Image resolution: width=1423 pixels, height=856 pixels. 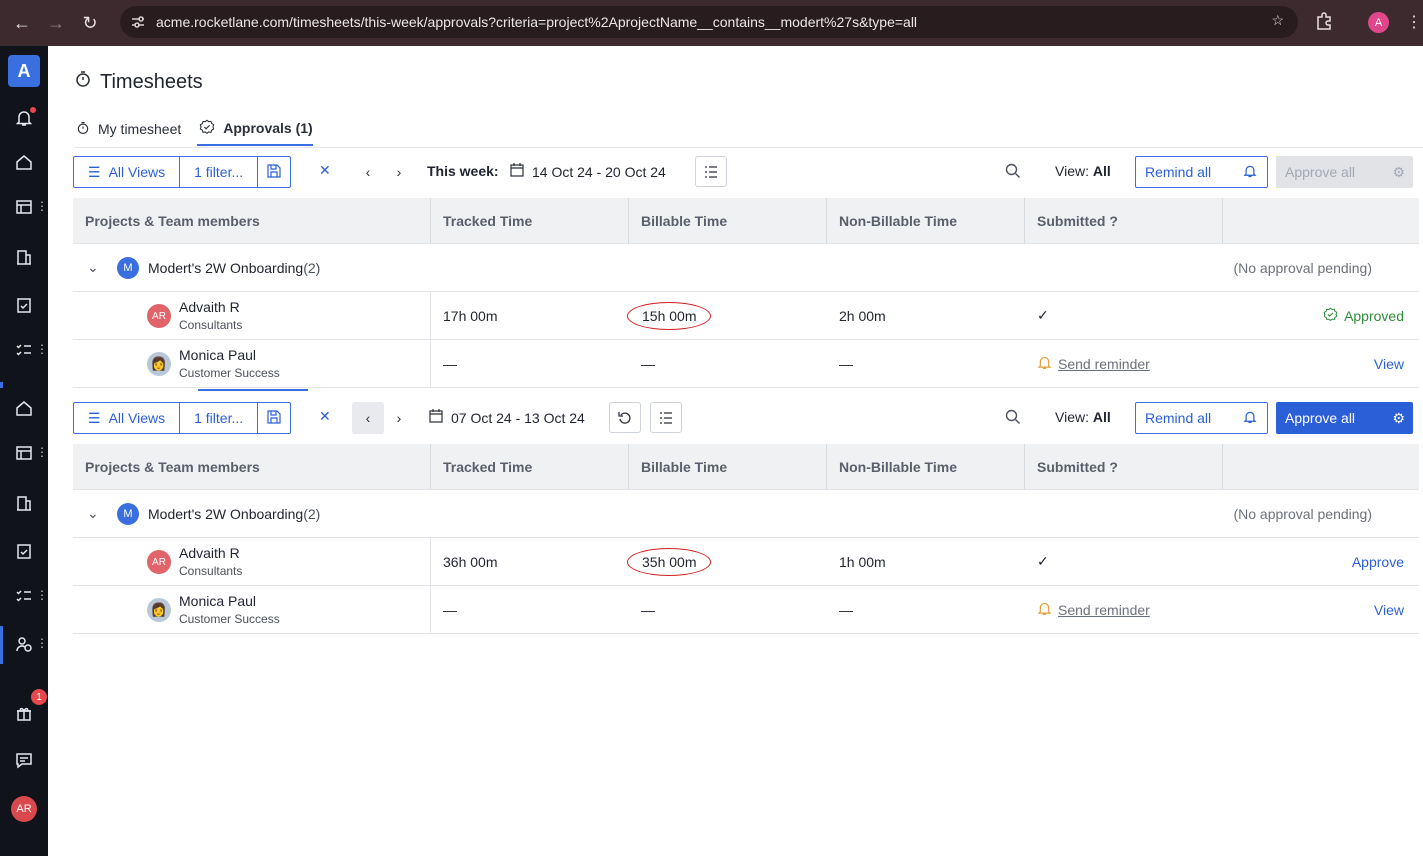 I want to click on action-cell: Approve, so click(x=1321, y=561).